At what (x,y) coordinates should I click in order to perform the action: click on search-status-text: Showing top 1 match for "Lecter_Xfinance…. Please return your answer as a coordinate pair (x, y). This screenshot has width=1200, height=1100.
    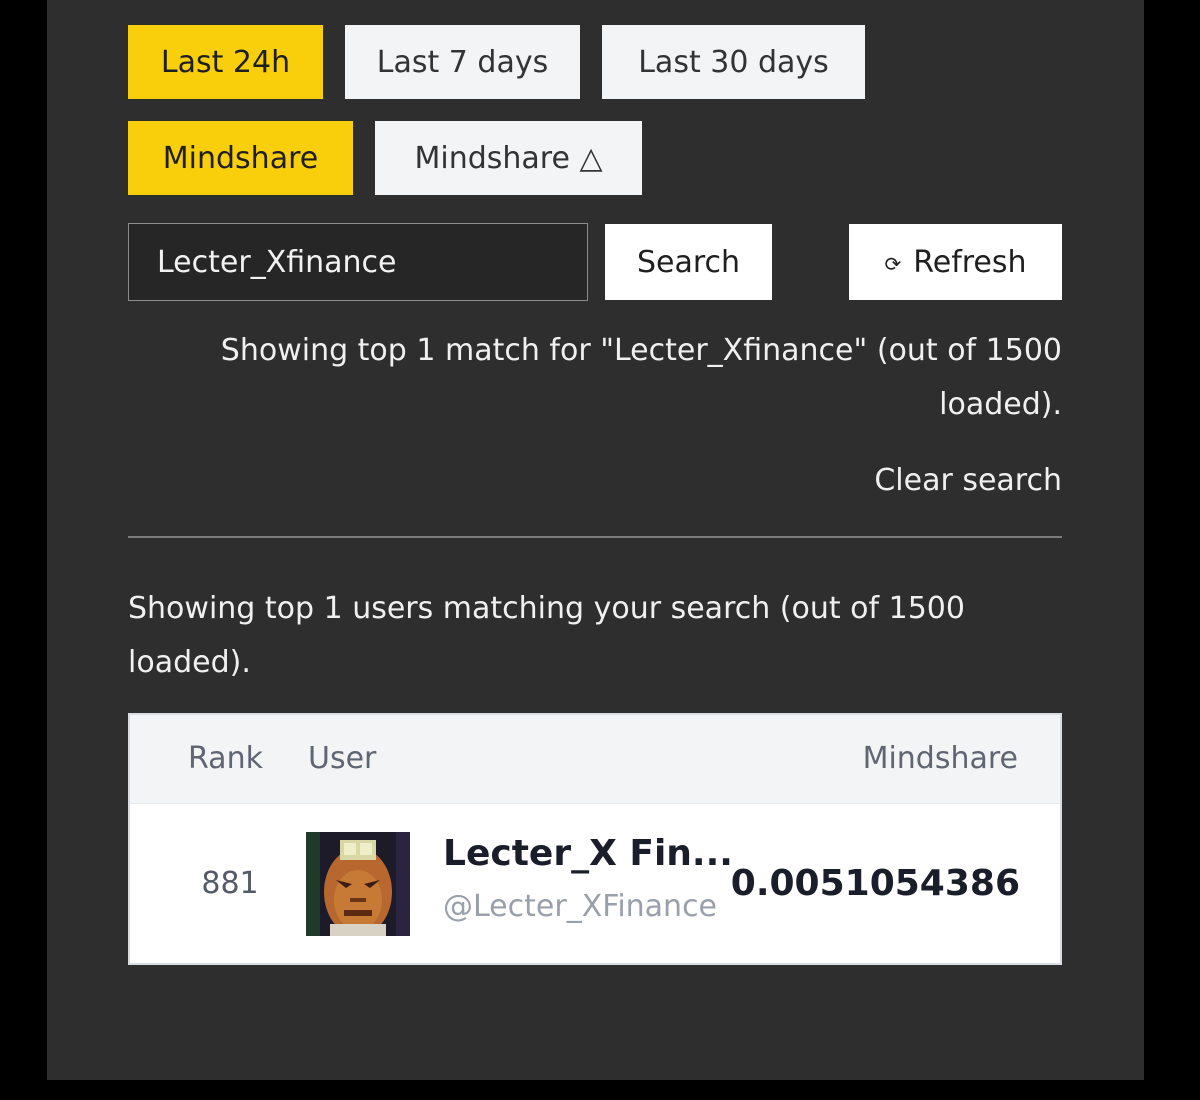
    Looking at the image, I should click on (641, 377).